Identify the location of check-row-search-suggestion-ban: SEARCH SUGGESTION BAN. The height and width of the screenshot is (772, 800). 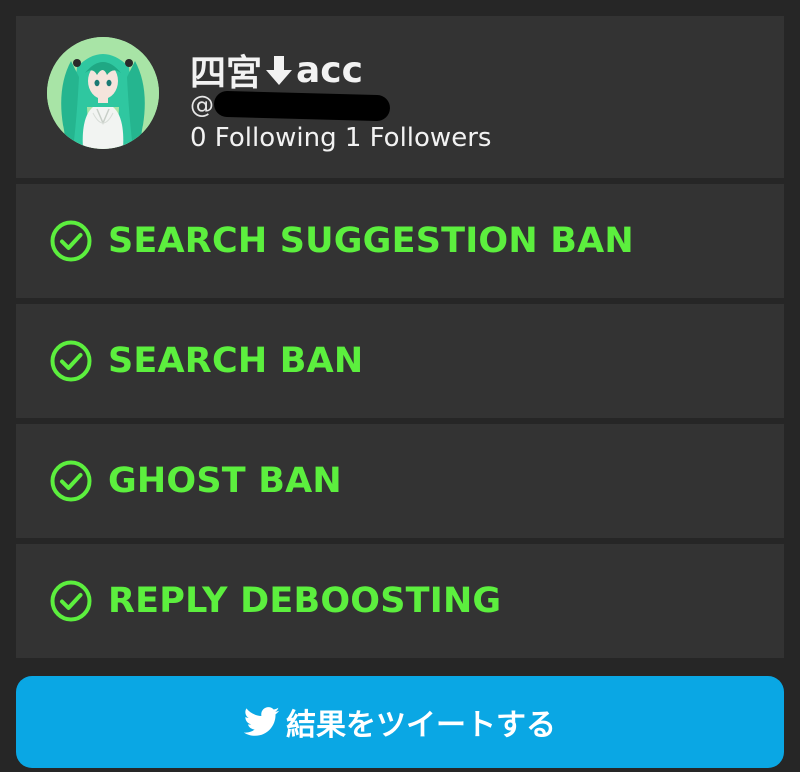
(400, 241).